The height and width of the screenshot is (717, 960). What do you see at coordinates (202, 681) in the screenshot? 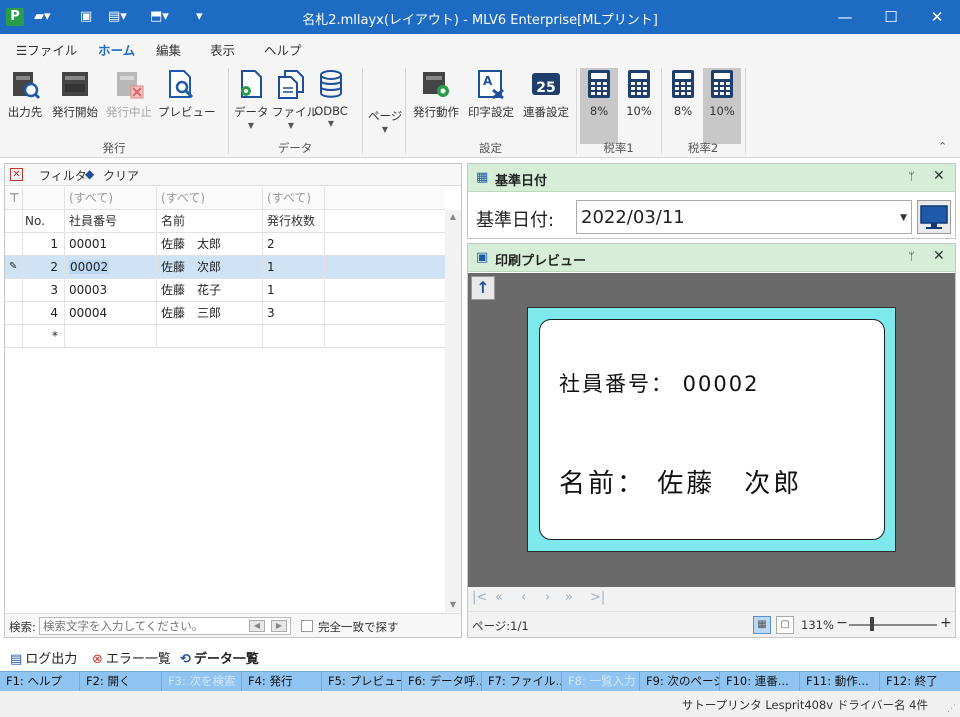
I see `fkey-f3-find-next: F3: 次を検索` at bounding box center [202, 681].